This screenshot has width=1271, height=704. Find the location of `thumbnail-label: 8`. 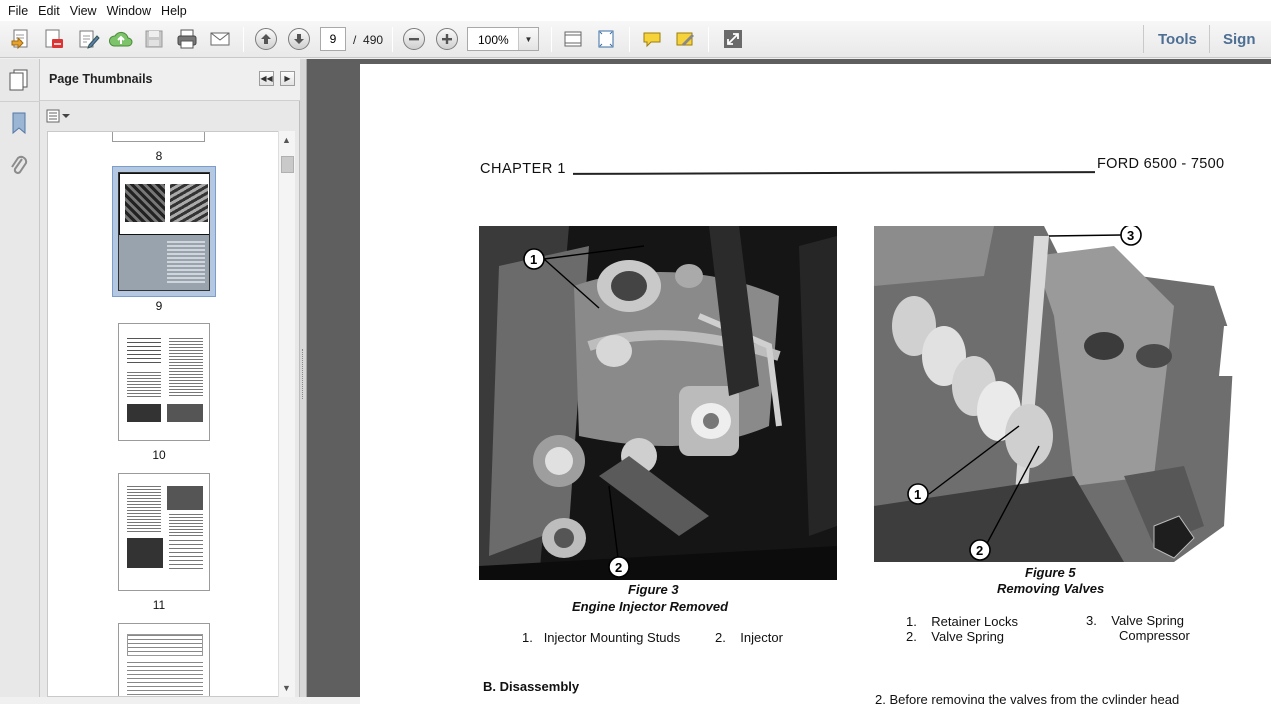

thumbnail-label: 8 is located at coordinates (159, 156).